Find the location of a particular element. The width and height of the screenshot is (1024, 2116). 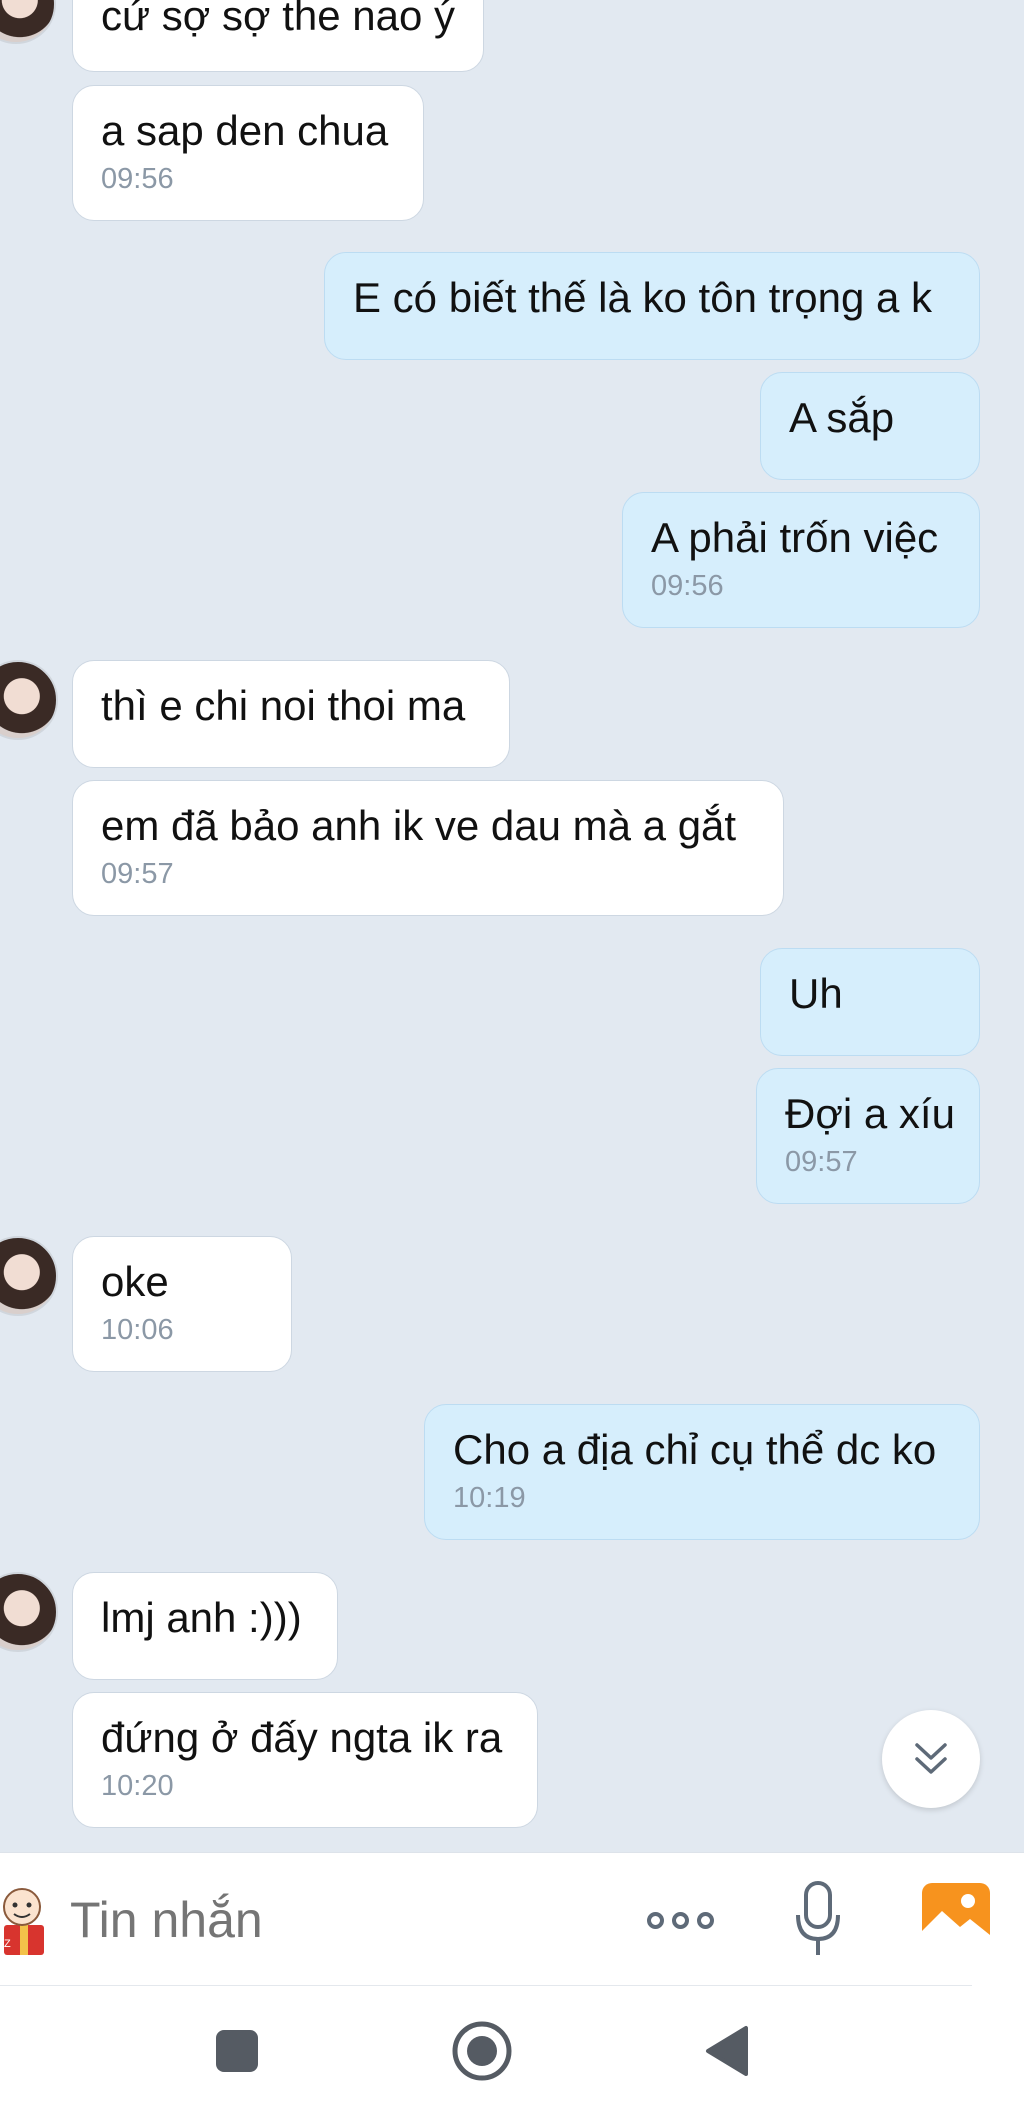

message-text: đứng ở đấy ngta ik ra is located at coordinates (302, 1737).